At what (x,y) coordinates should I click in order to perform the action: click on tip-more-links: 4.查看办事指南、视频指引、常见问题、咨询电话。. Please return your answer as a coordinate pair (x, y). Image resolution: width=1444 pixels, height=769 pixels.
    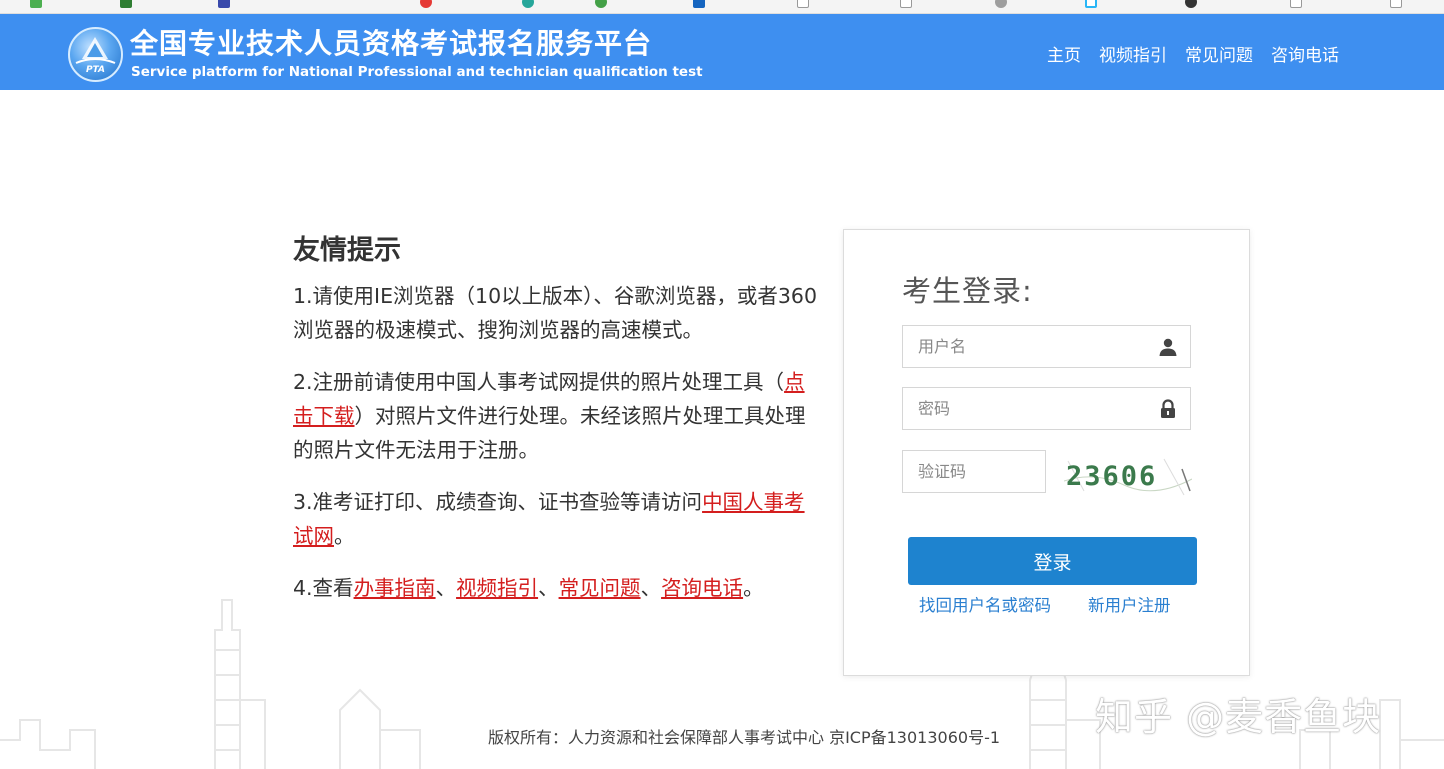
    Looking at the image, I should click on (555, 588).